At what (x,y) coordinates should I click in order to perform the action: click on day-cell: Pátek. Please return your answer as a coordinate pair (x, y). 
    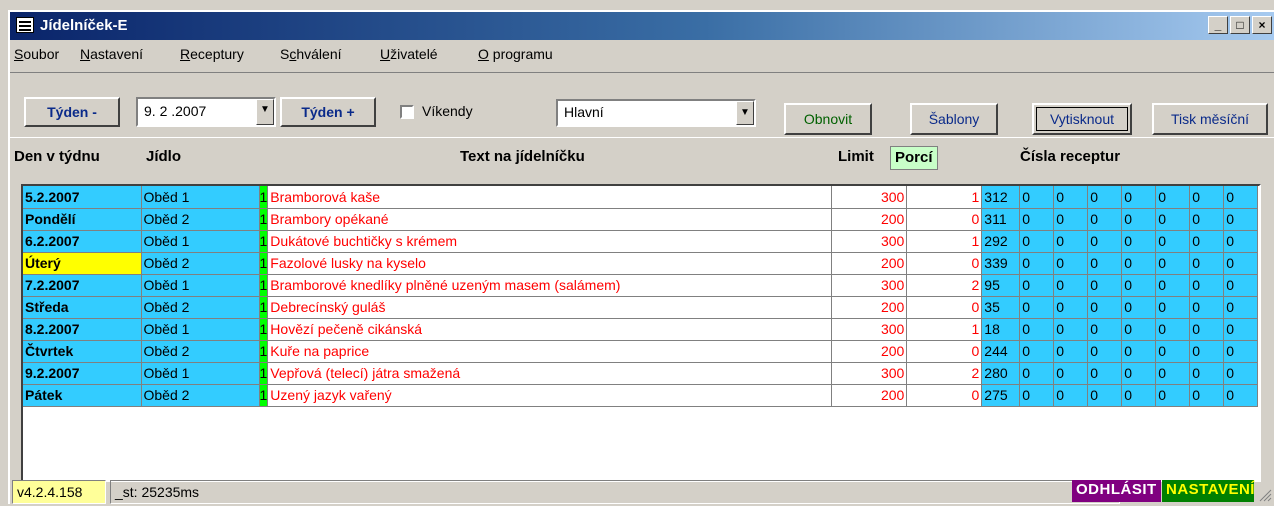
    Looking at the image, I should click on (82, 395).